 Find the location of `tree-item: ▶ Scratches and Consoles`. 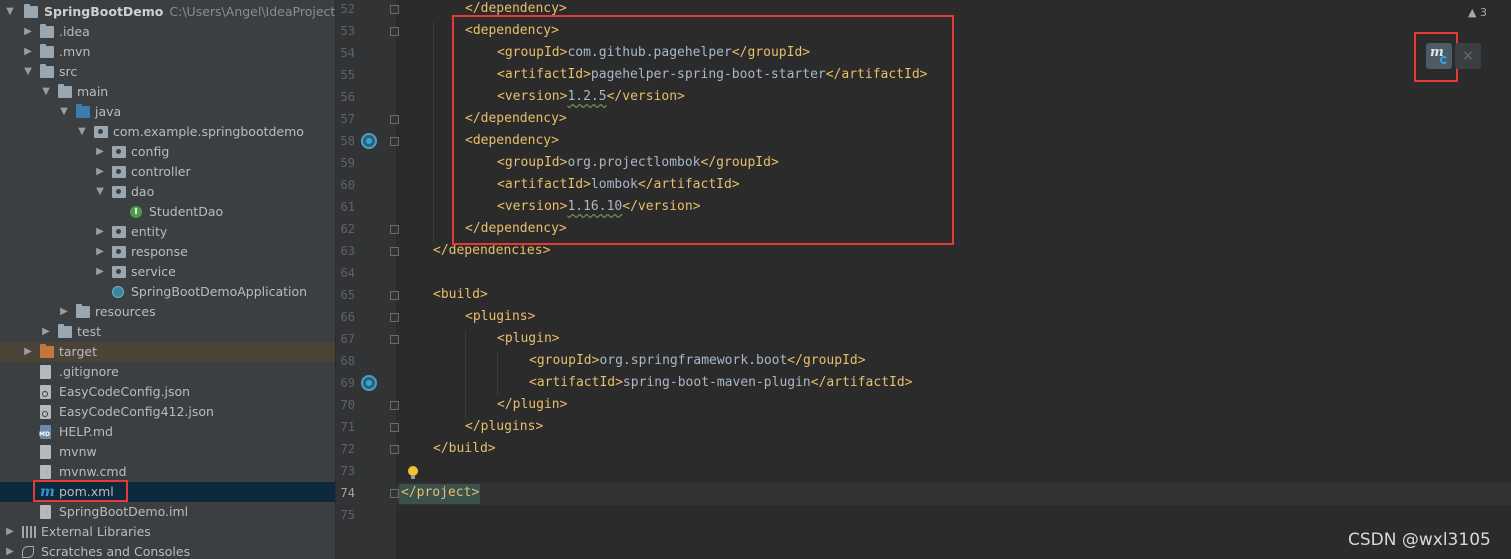

tree-item: ▶ Scratches and Consoles is located at coordinates (167, 550).